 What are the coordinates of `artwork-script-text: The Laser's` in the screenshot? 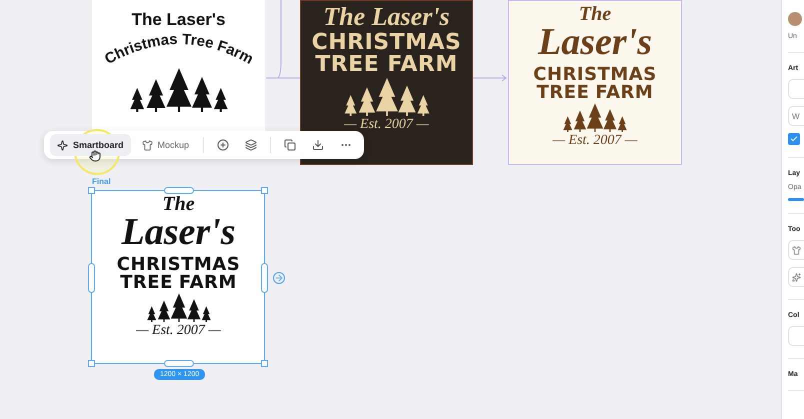 It's located at (386, 17).